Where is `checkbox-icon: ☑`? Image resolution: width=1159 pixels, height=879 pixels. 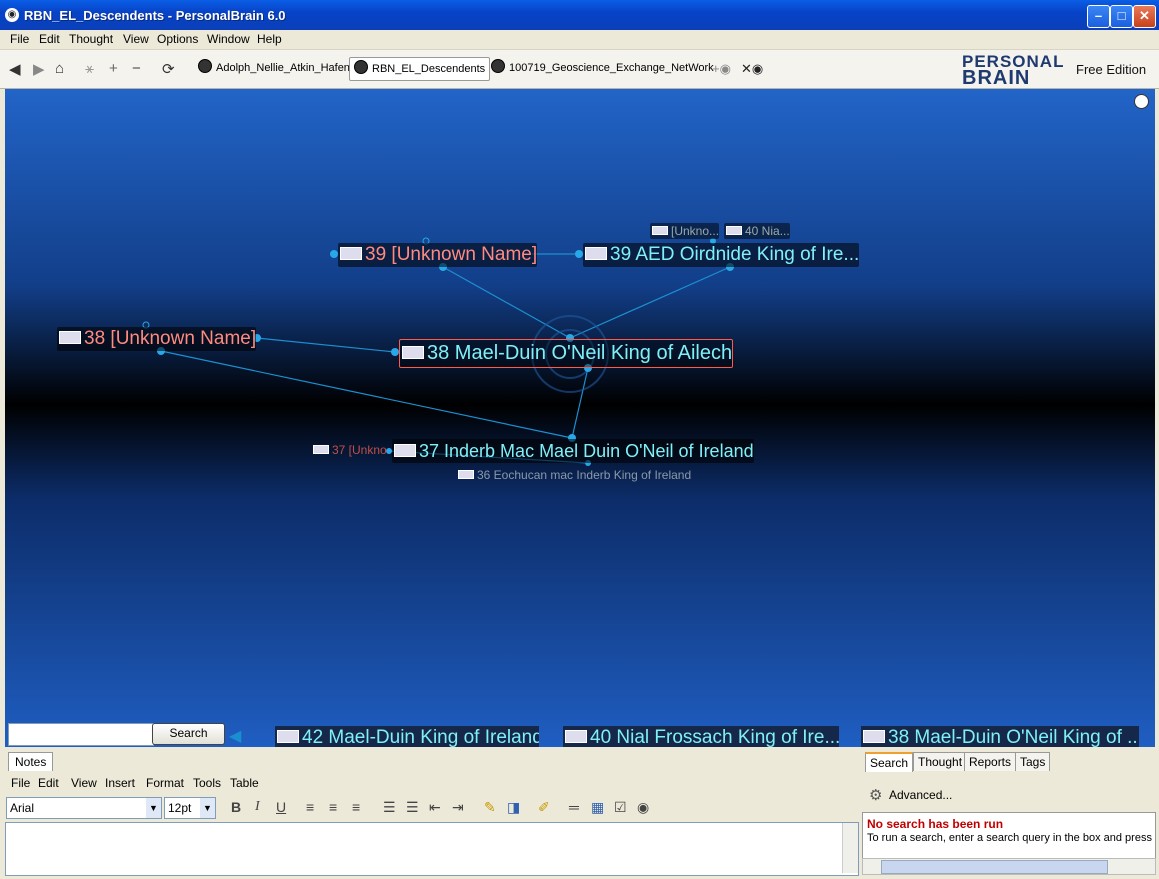 checkbox-icon: ☑ is located at coordinates (620, 807).